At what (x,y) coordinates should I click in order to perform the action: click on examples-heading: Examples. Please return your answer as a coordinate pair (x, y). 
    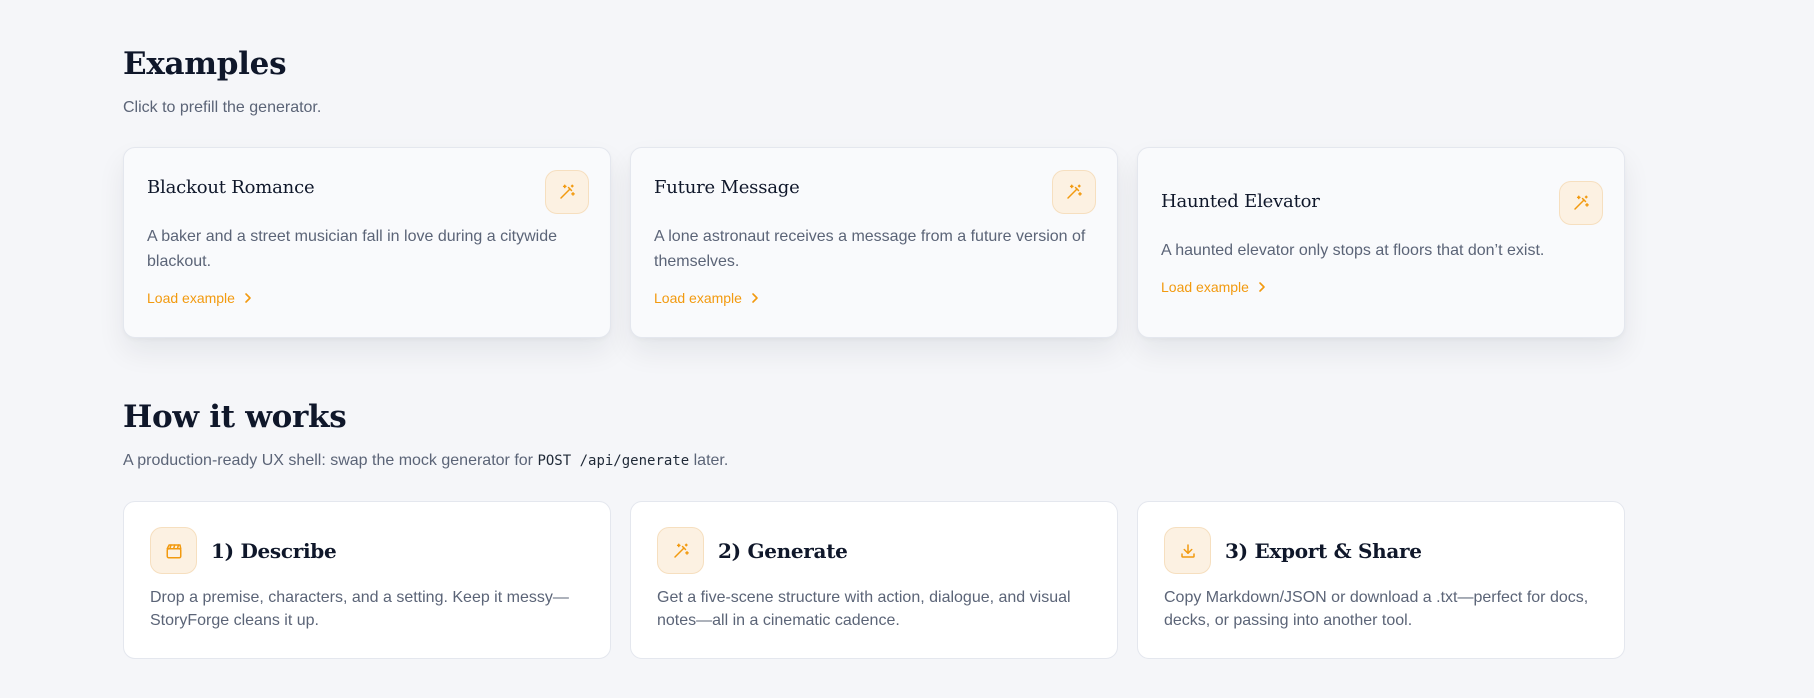
    Looking at the image, I should click on (205, 64).